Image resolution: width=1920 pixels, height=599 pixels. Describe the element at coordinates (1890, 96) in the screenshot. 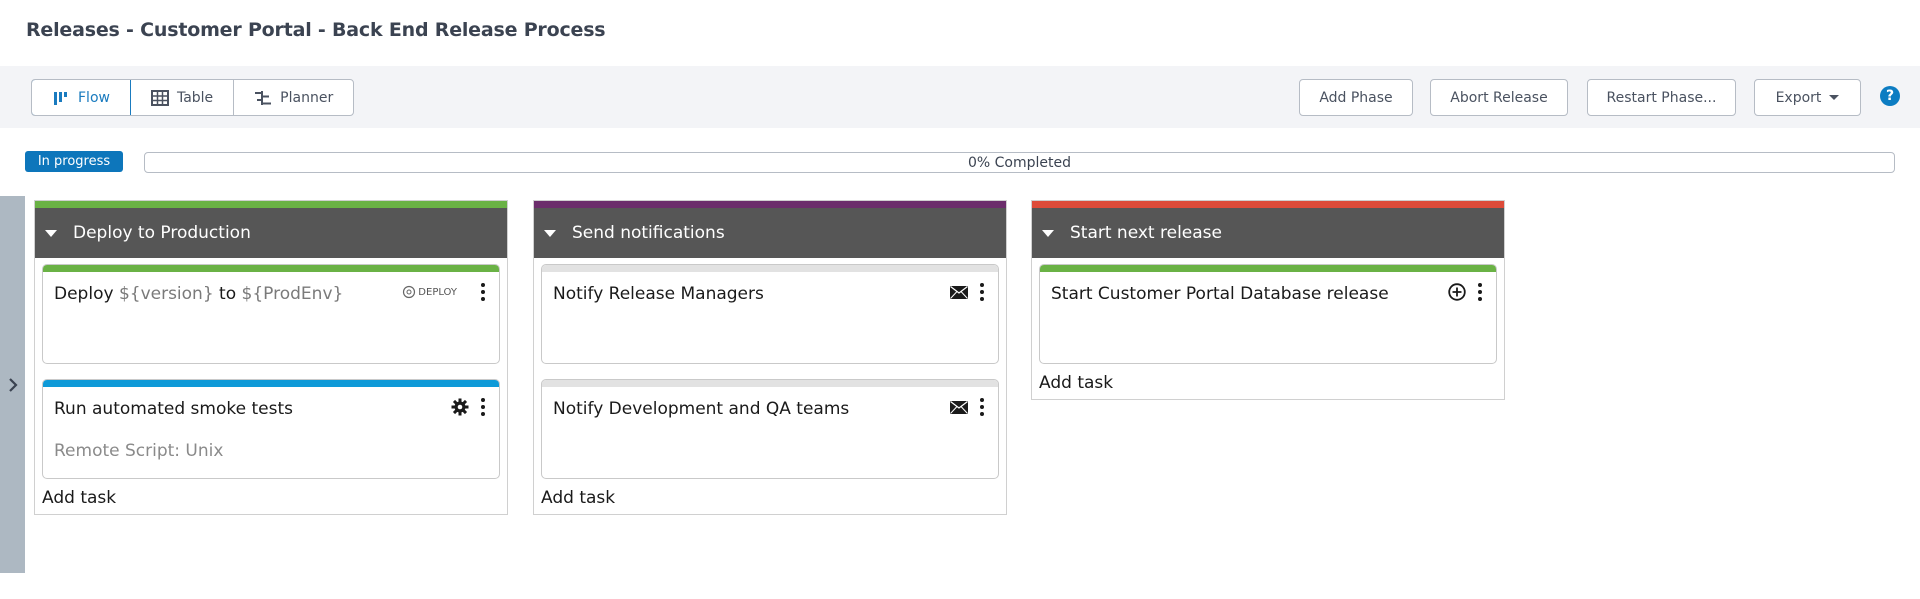

I see `help-icon: ?` at that location.